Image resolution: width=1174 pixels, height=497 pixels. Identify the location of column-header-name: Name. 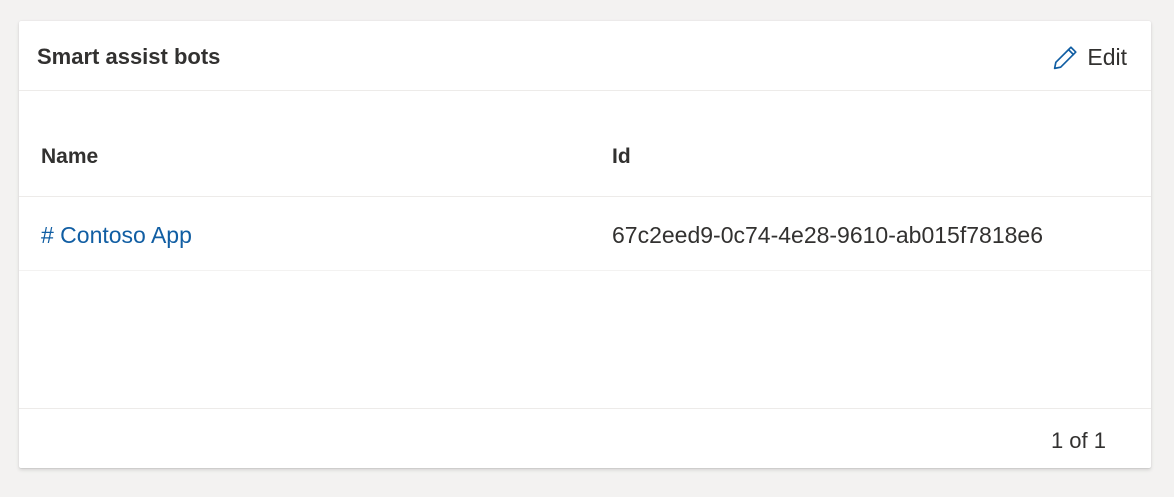
(69, 157).